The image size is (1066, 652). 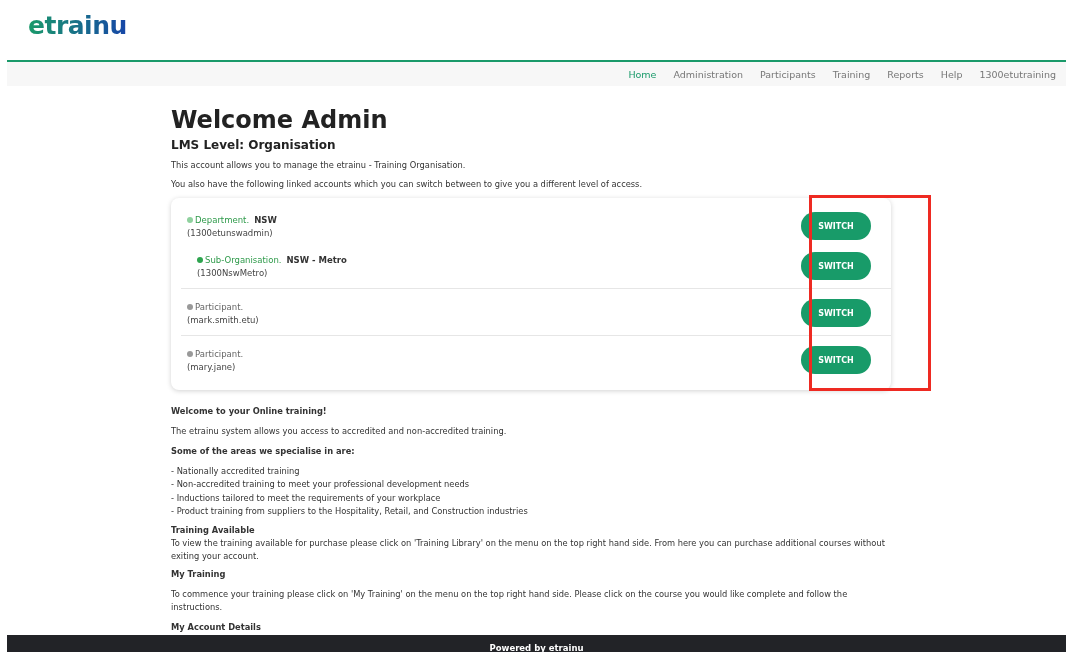 I want to click on account-username: (1300etunswadmin), so click(x=230, y=232).